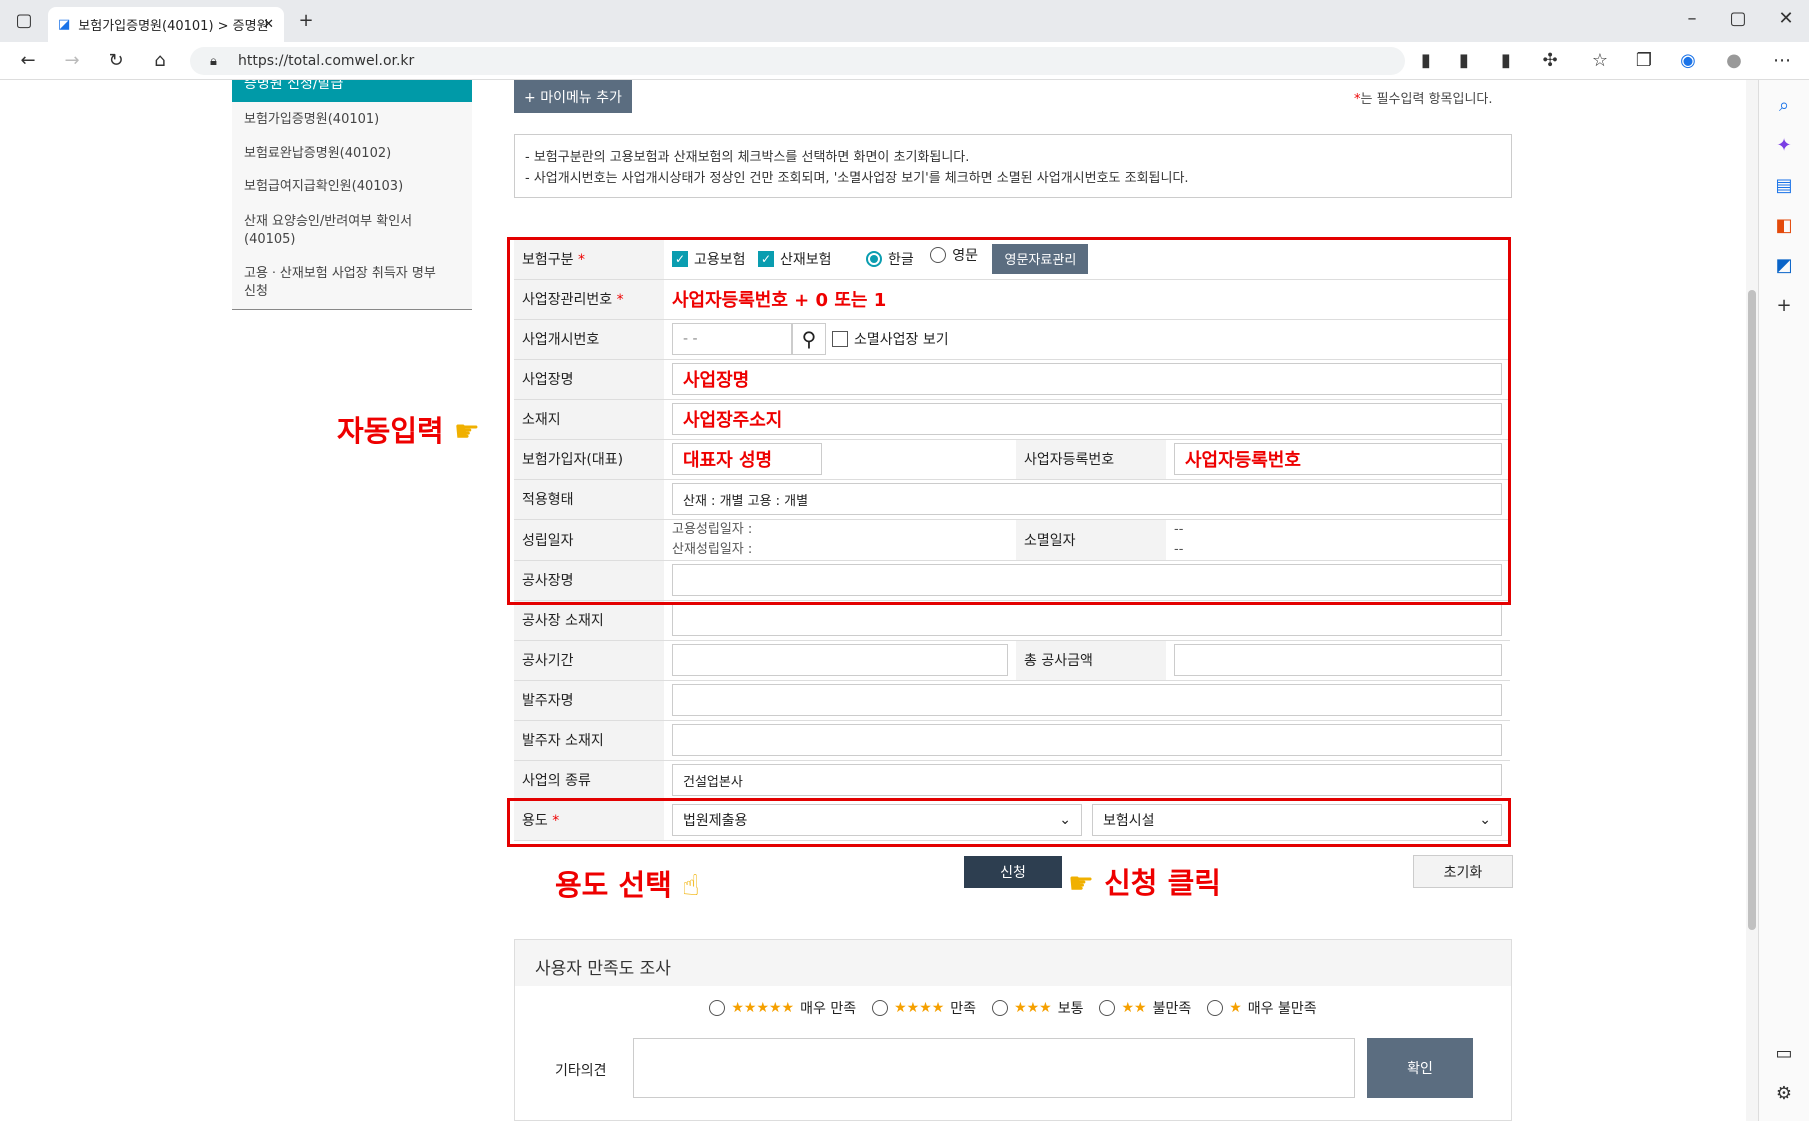 The width and height of the screenshot is (1809, 1121). Describe the element at coordinates (589, 660) in the screenshot. I see `period-label: 공사기간` at that location.